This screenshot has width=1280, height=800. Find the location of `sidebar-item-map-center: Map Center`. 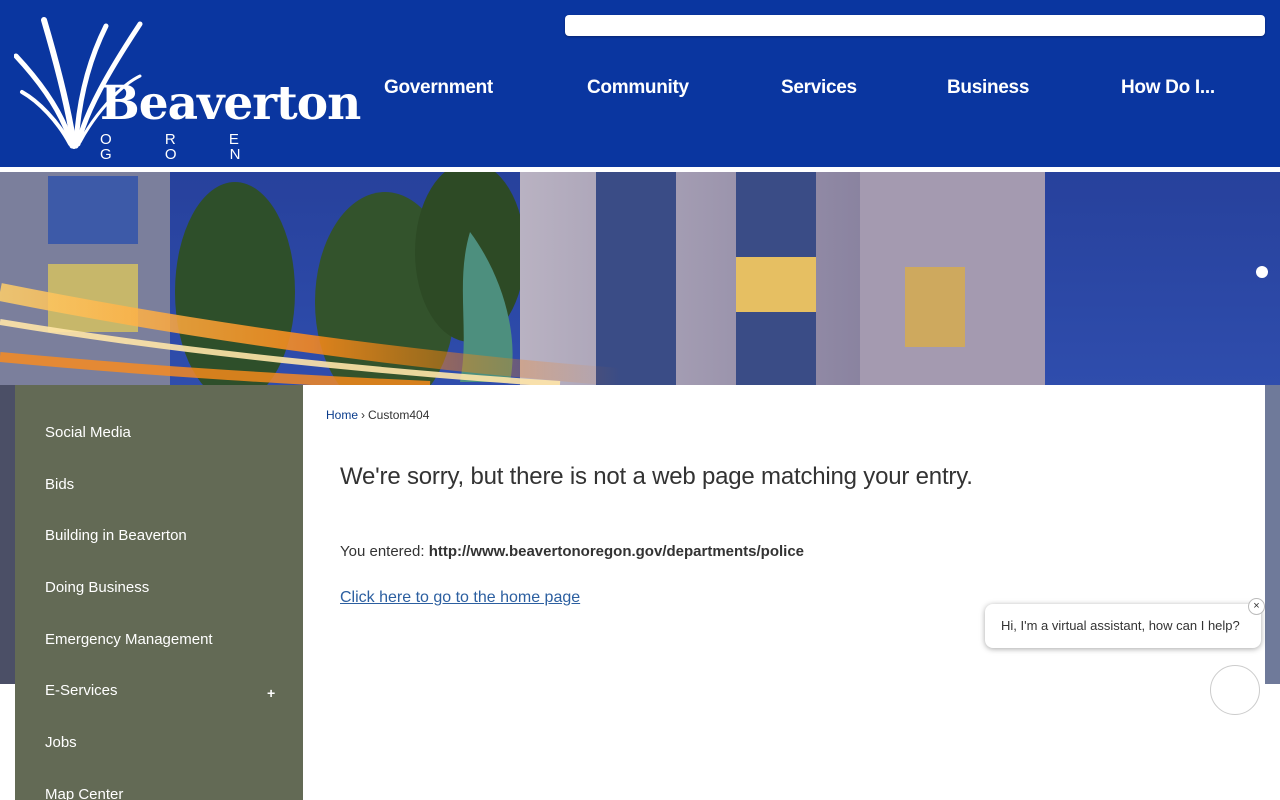

sidebar-item-map-center: Map Center is located at coordinates (159, 785).